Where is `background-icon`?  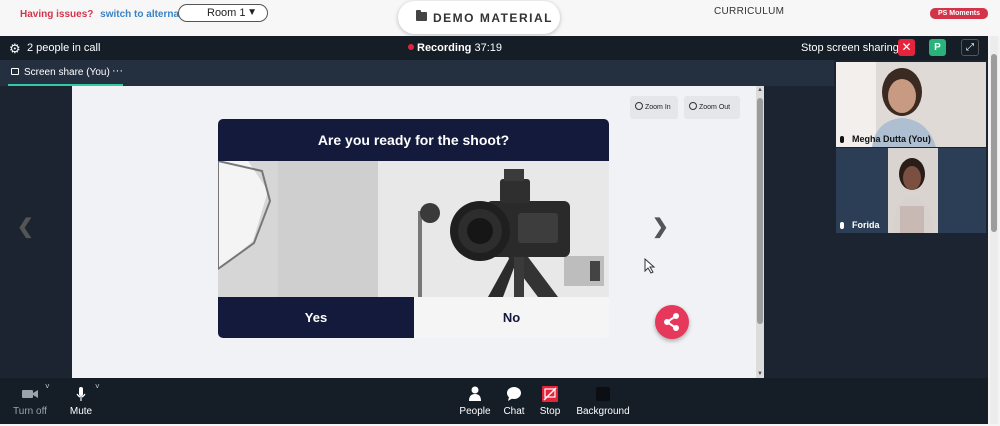
background-icon is located at coordinates (603, 394).